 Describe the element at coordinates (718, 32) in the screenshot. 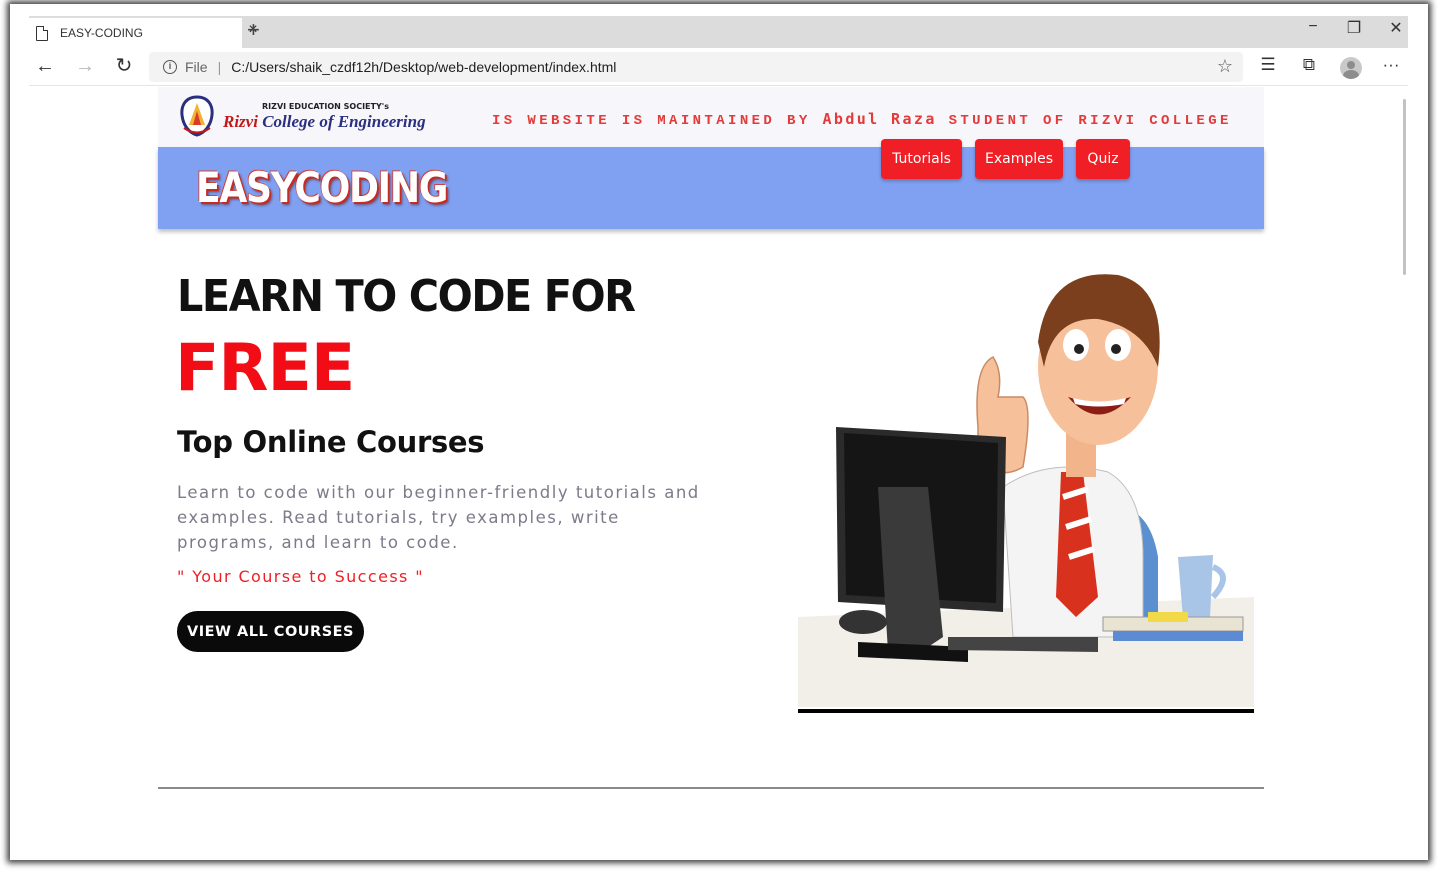

I see `tab-strip: EASY-CODING × + − ❐ ✕` at that location.